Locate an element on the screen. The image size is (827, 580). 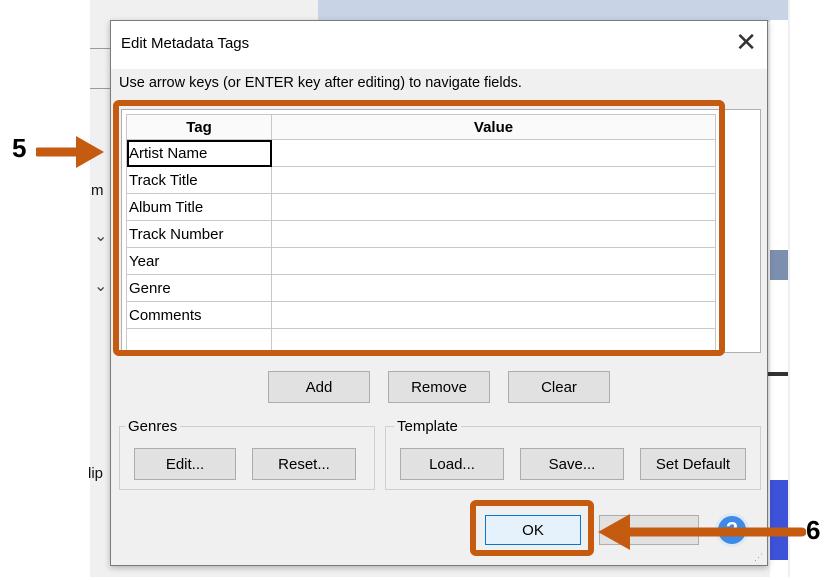
dialog-title: Edit Metadata Tags is located at coordinates (185, 43).